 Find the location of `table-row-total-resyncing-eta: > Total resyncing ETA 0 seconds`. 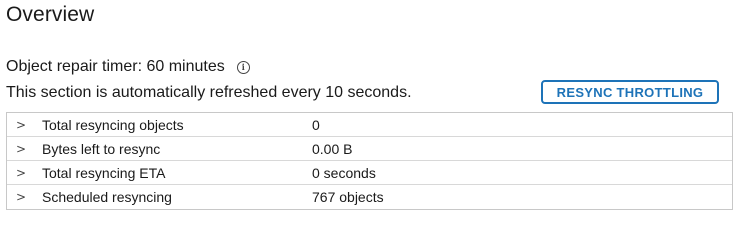

table-row-total-resyncing-eta: > Total resyncing ETA 0 seconds is located at coordinates (369, 173).